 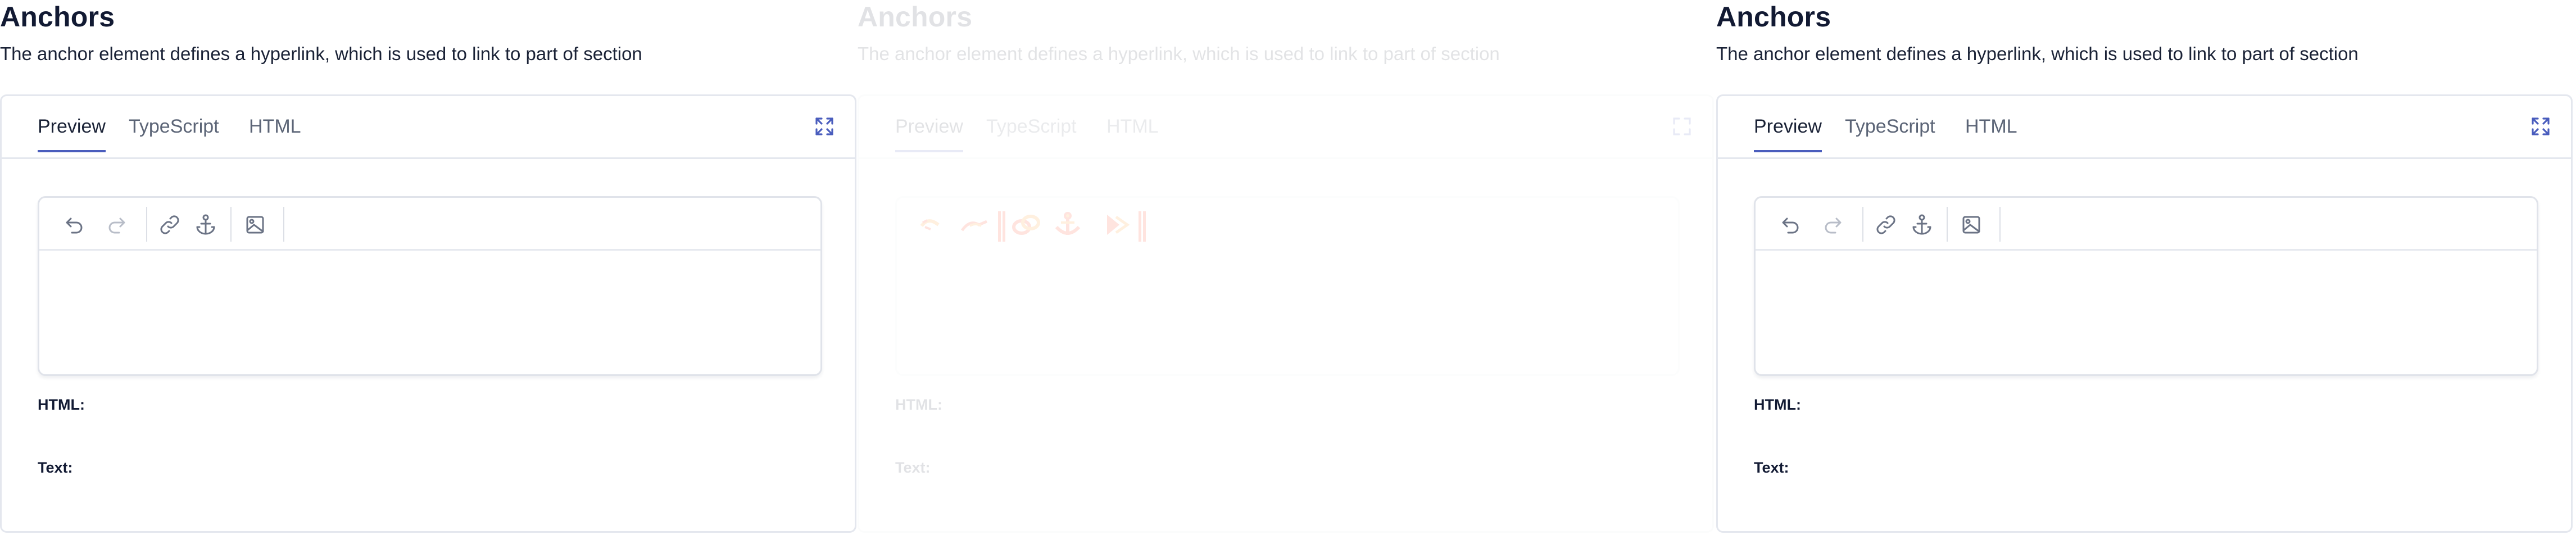 I want to click on broken-anchor-glyph, so click(x=1068, y=223).